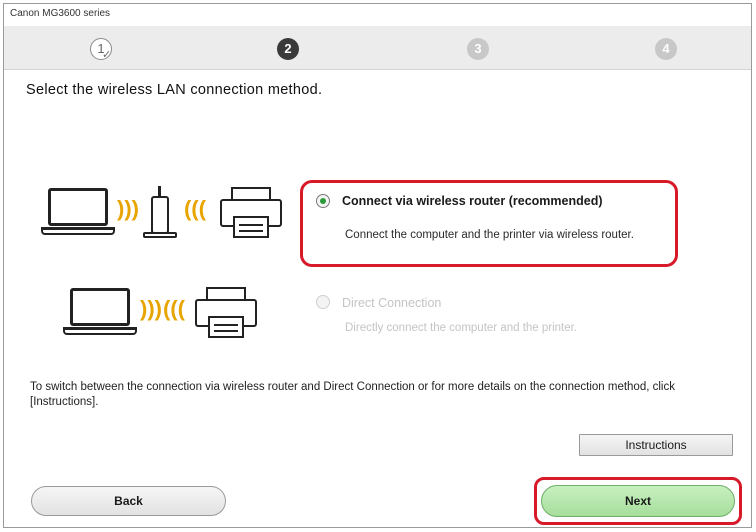 The height and width of the screenshot is (532, 756). I want to click on radio-direct-connection, so click(323, 302).